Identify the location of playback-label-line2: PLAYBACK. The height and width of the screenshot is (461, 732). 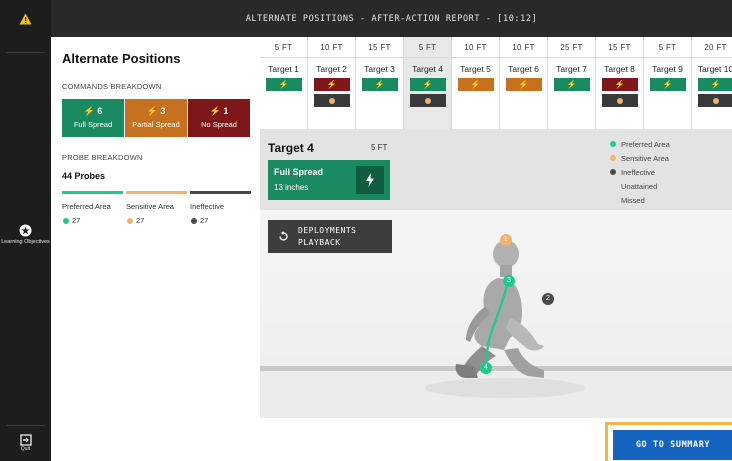
(319, 242).